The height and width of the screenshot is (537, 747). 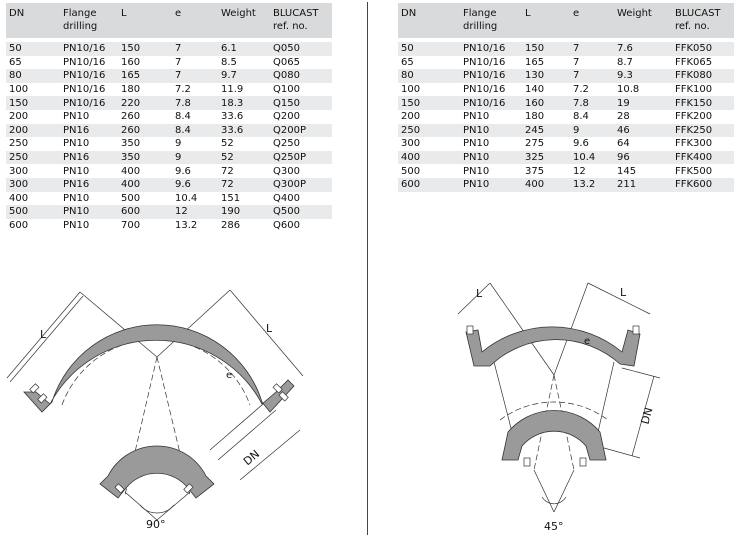 What do you see at coordinates (145, 21) in the screenshot?
I see `col-l-header: L` at bounding box center [145, 21].